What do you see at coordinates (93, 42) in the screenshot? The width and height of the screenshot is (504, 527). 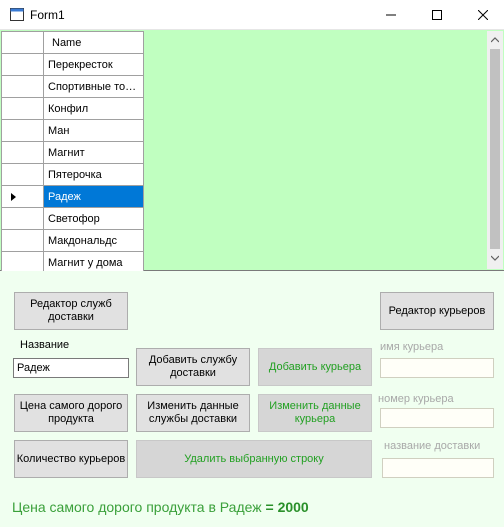 I see `column-header-name: Name` at bounding box center [93, 42].